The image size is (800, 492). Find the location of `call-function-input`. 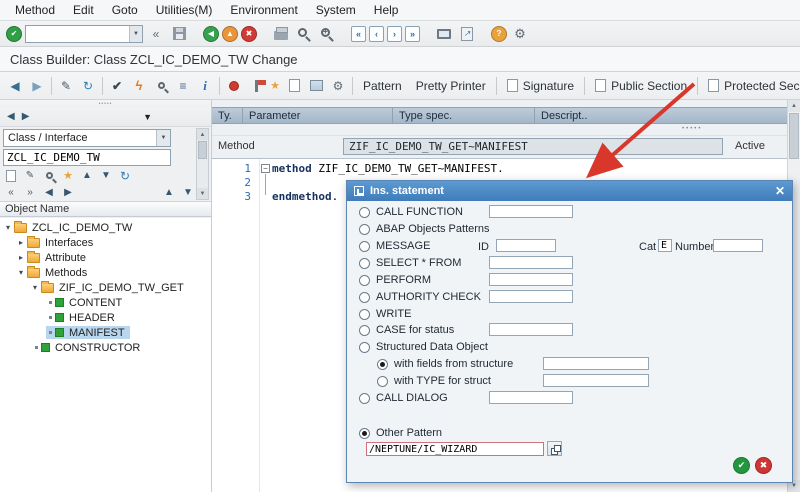

call-function-input is located at coordinates (531, 211).